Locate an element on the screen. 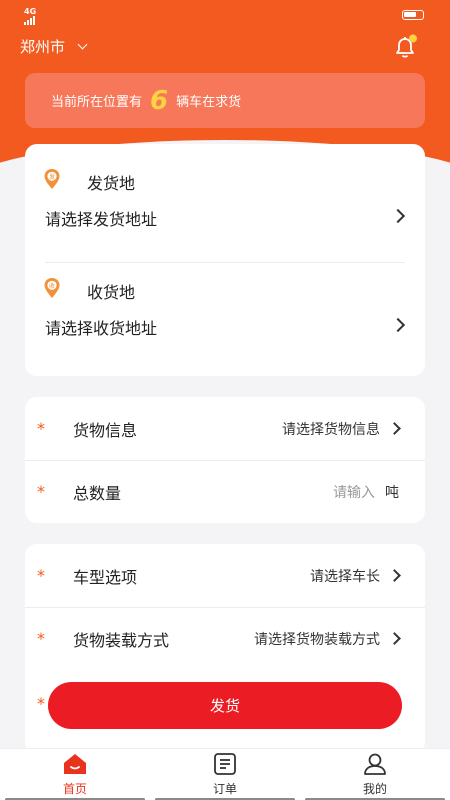 The height and width of the screenshot is (800, 450). destination-pin-text: 收 is located at coordinates (52, 286).